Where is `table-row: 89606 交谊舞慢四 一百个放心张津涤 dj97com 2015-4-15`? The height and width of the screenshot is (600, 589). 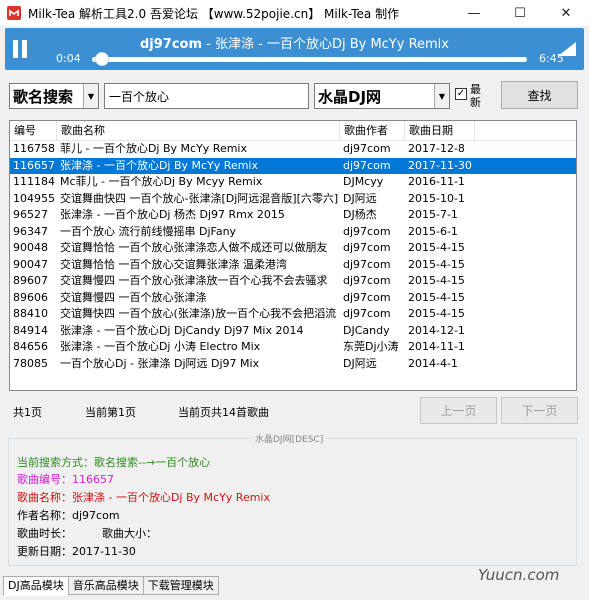
table-row: 89606 交谊舞慢四 一百个放心张津涤 dj97com 2015-4-15 is located at coordinates (293, 298).